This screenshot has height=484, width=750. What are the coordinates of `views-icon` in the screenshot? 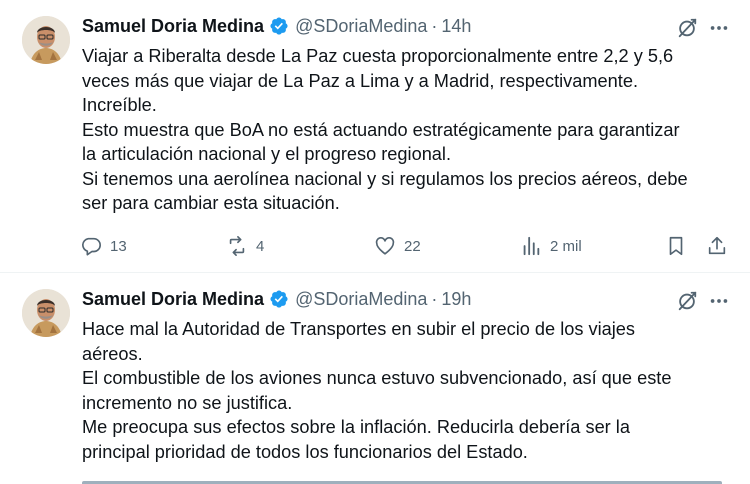 It's located at (531, 246).